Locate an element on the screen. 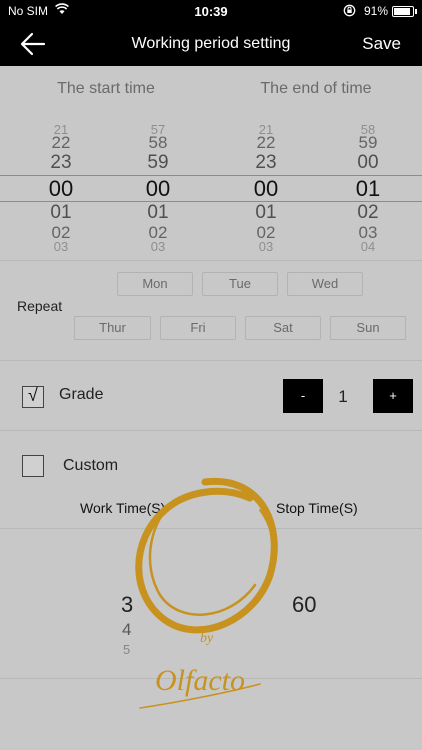  grade-decrement-button: - is located at coordinates (303, 396).